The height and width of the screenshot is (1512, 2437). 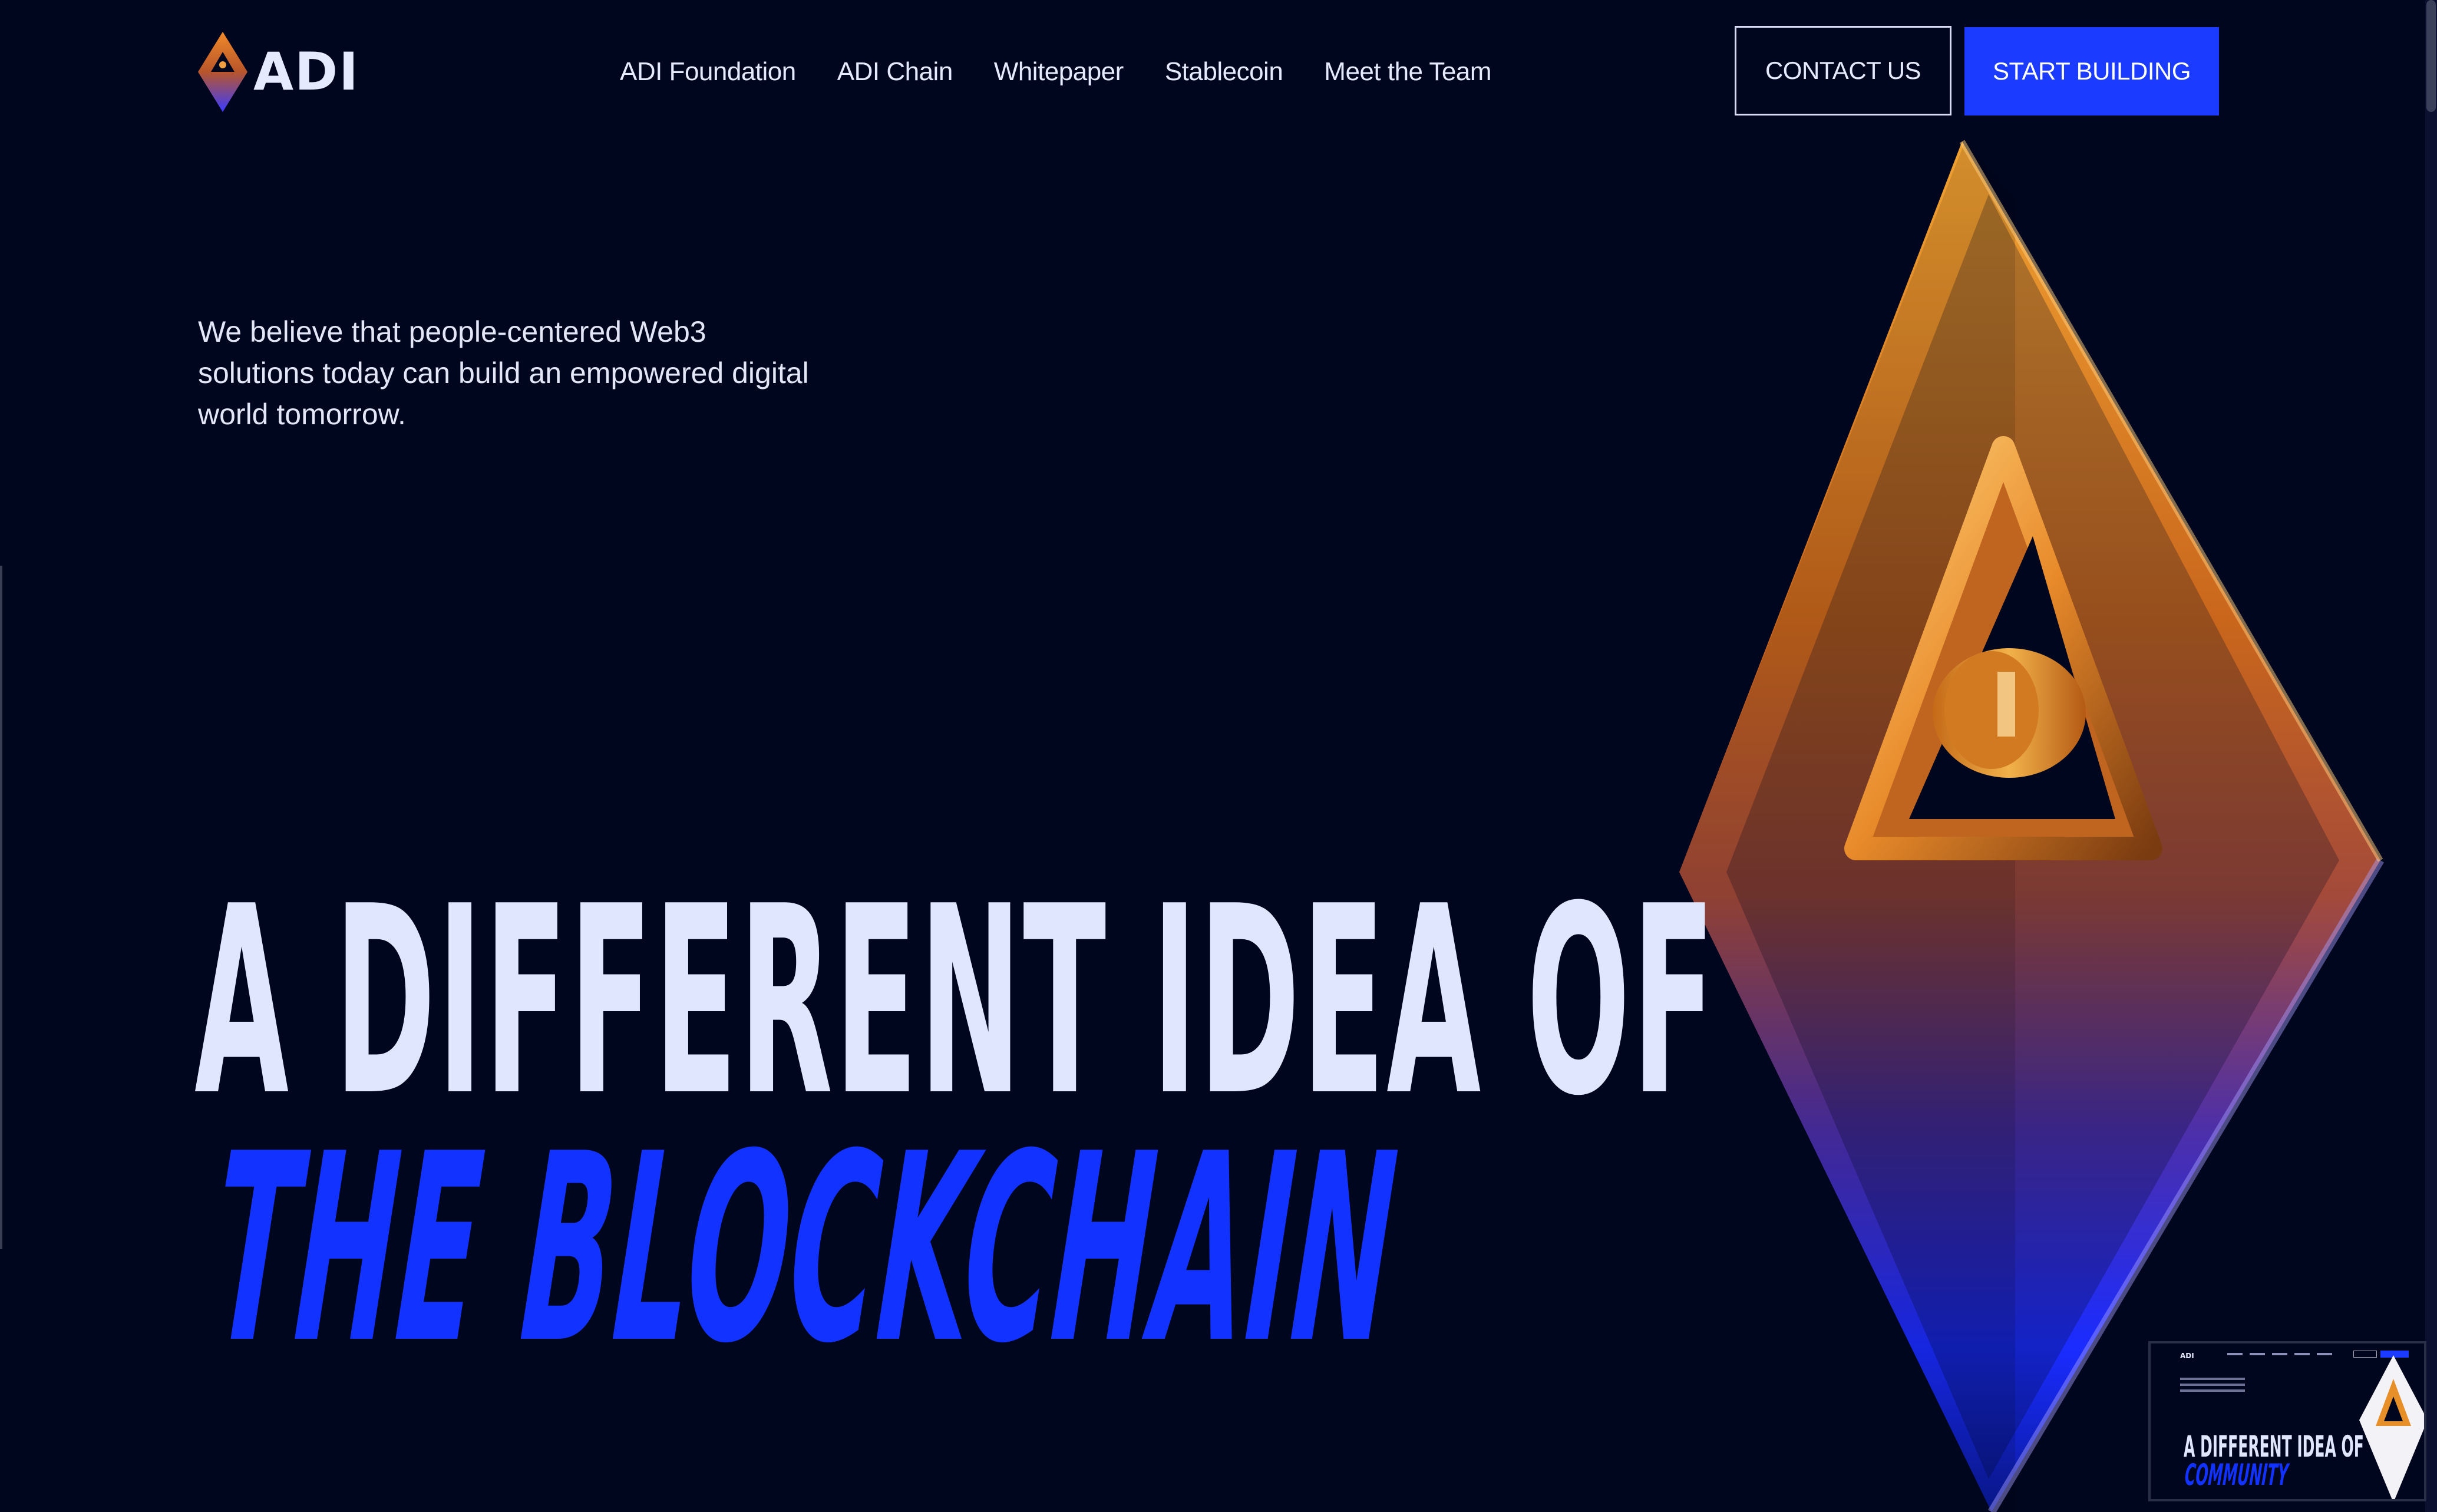 What do you see at coordinates (2237, 1475) in the screenshot?
I see `preview-headline-line2: COMMUNITY` at bounding box center [2237, 1475].